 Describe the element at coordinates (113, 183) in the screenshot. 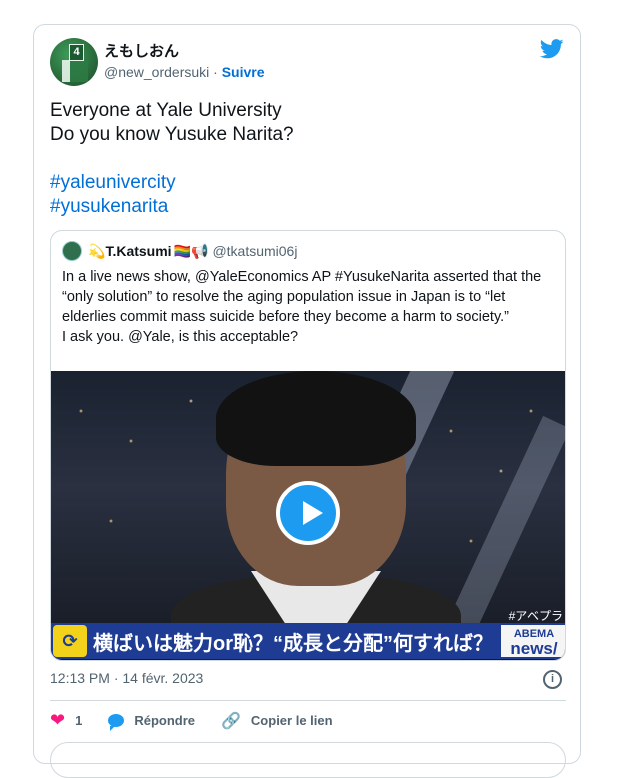

I see `hashtag-link: #yaleunivercity` at that location.